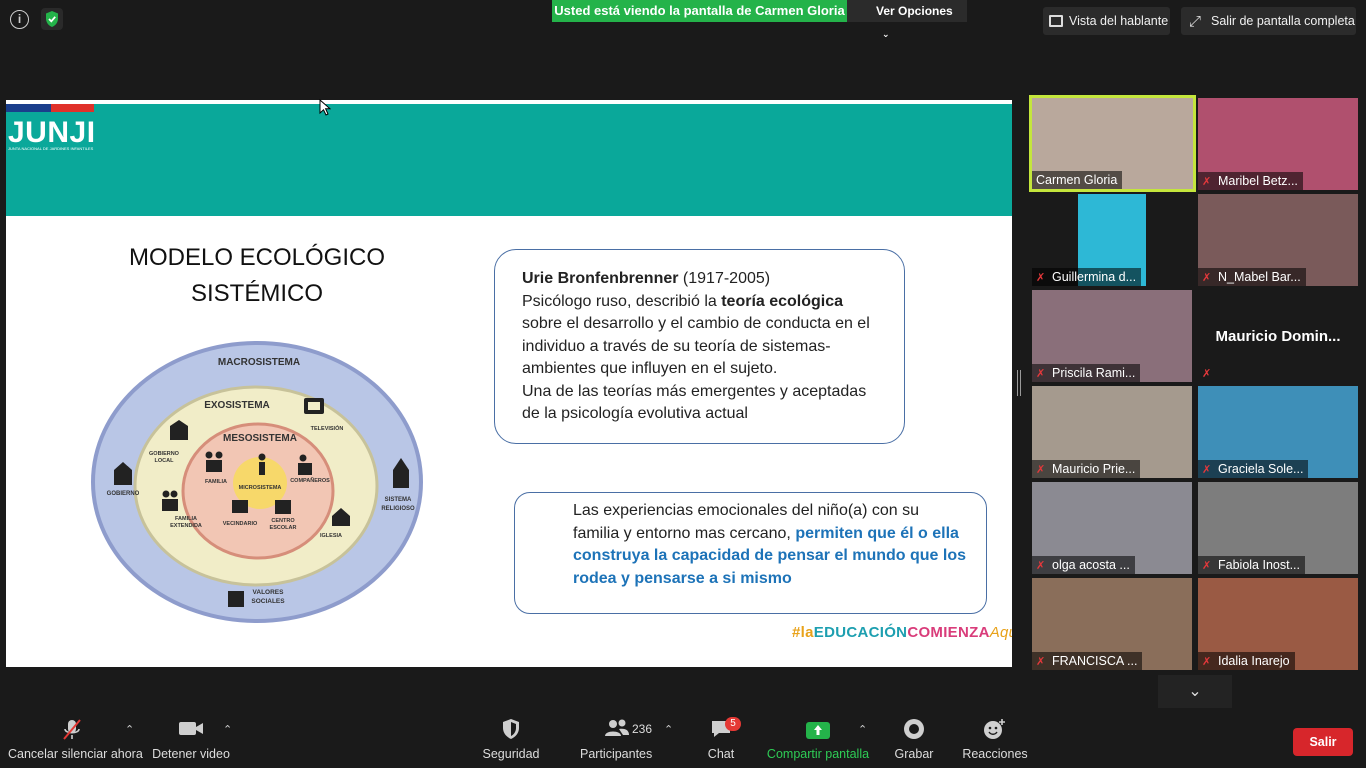 This screenshot has height=768, width=1366. I want to click on participants-count: 236, so click(642, 729).